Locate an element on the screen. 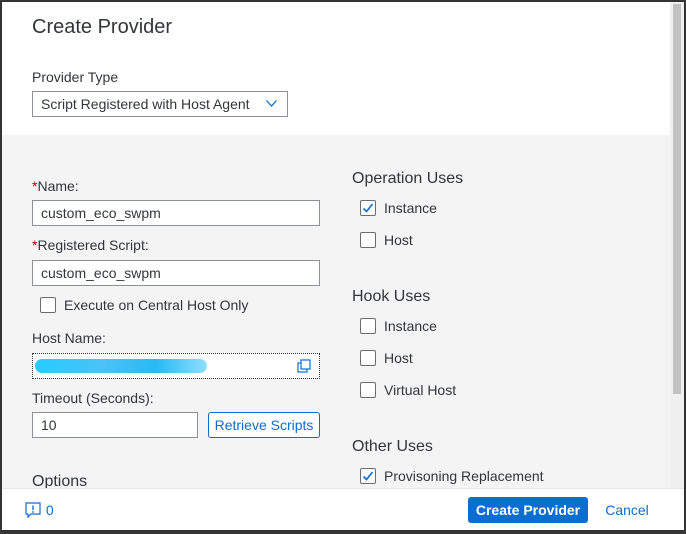 Image resolution: width=686 pixels, height=534 pixels. operation-host-label: Host is located at coordinates (398, 240).